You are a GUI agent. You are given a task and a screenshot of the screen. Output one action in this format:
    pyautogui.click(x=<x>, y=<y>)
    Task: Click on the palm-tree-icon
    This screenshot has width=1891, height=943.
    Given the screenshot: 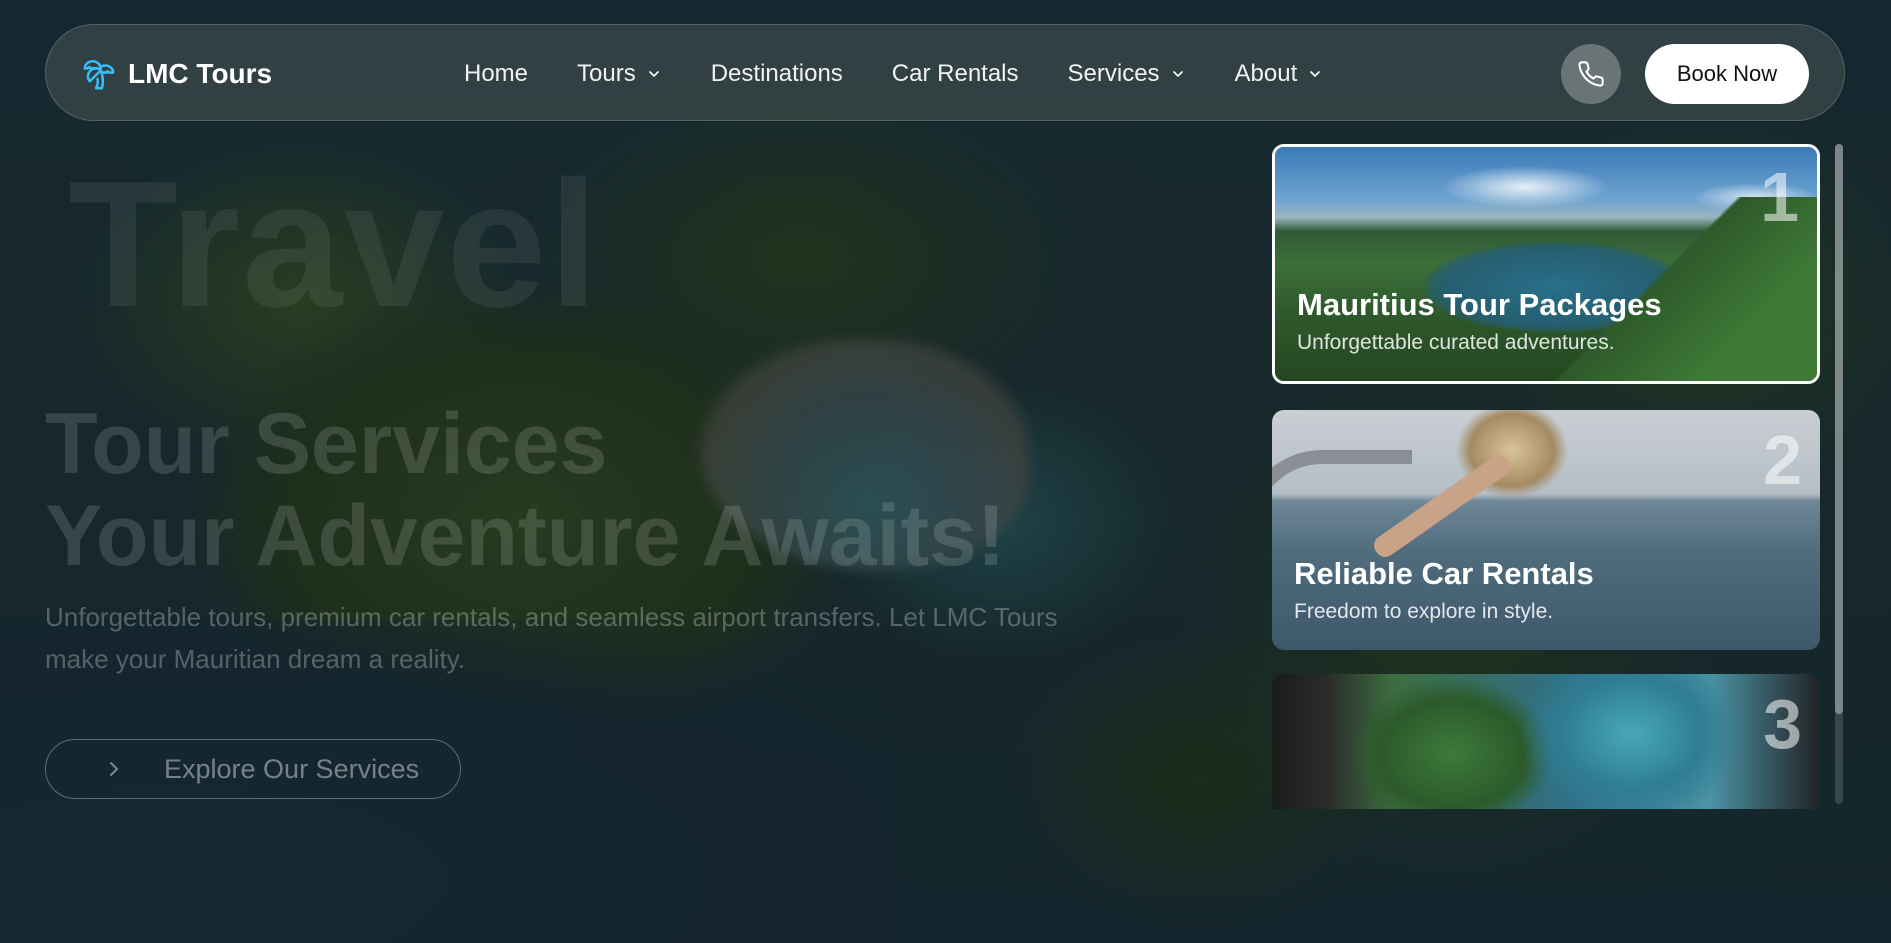 What is the action you would take?
    pyautogui.click(x=99, y=74)
    